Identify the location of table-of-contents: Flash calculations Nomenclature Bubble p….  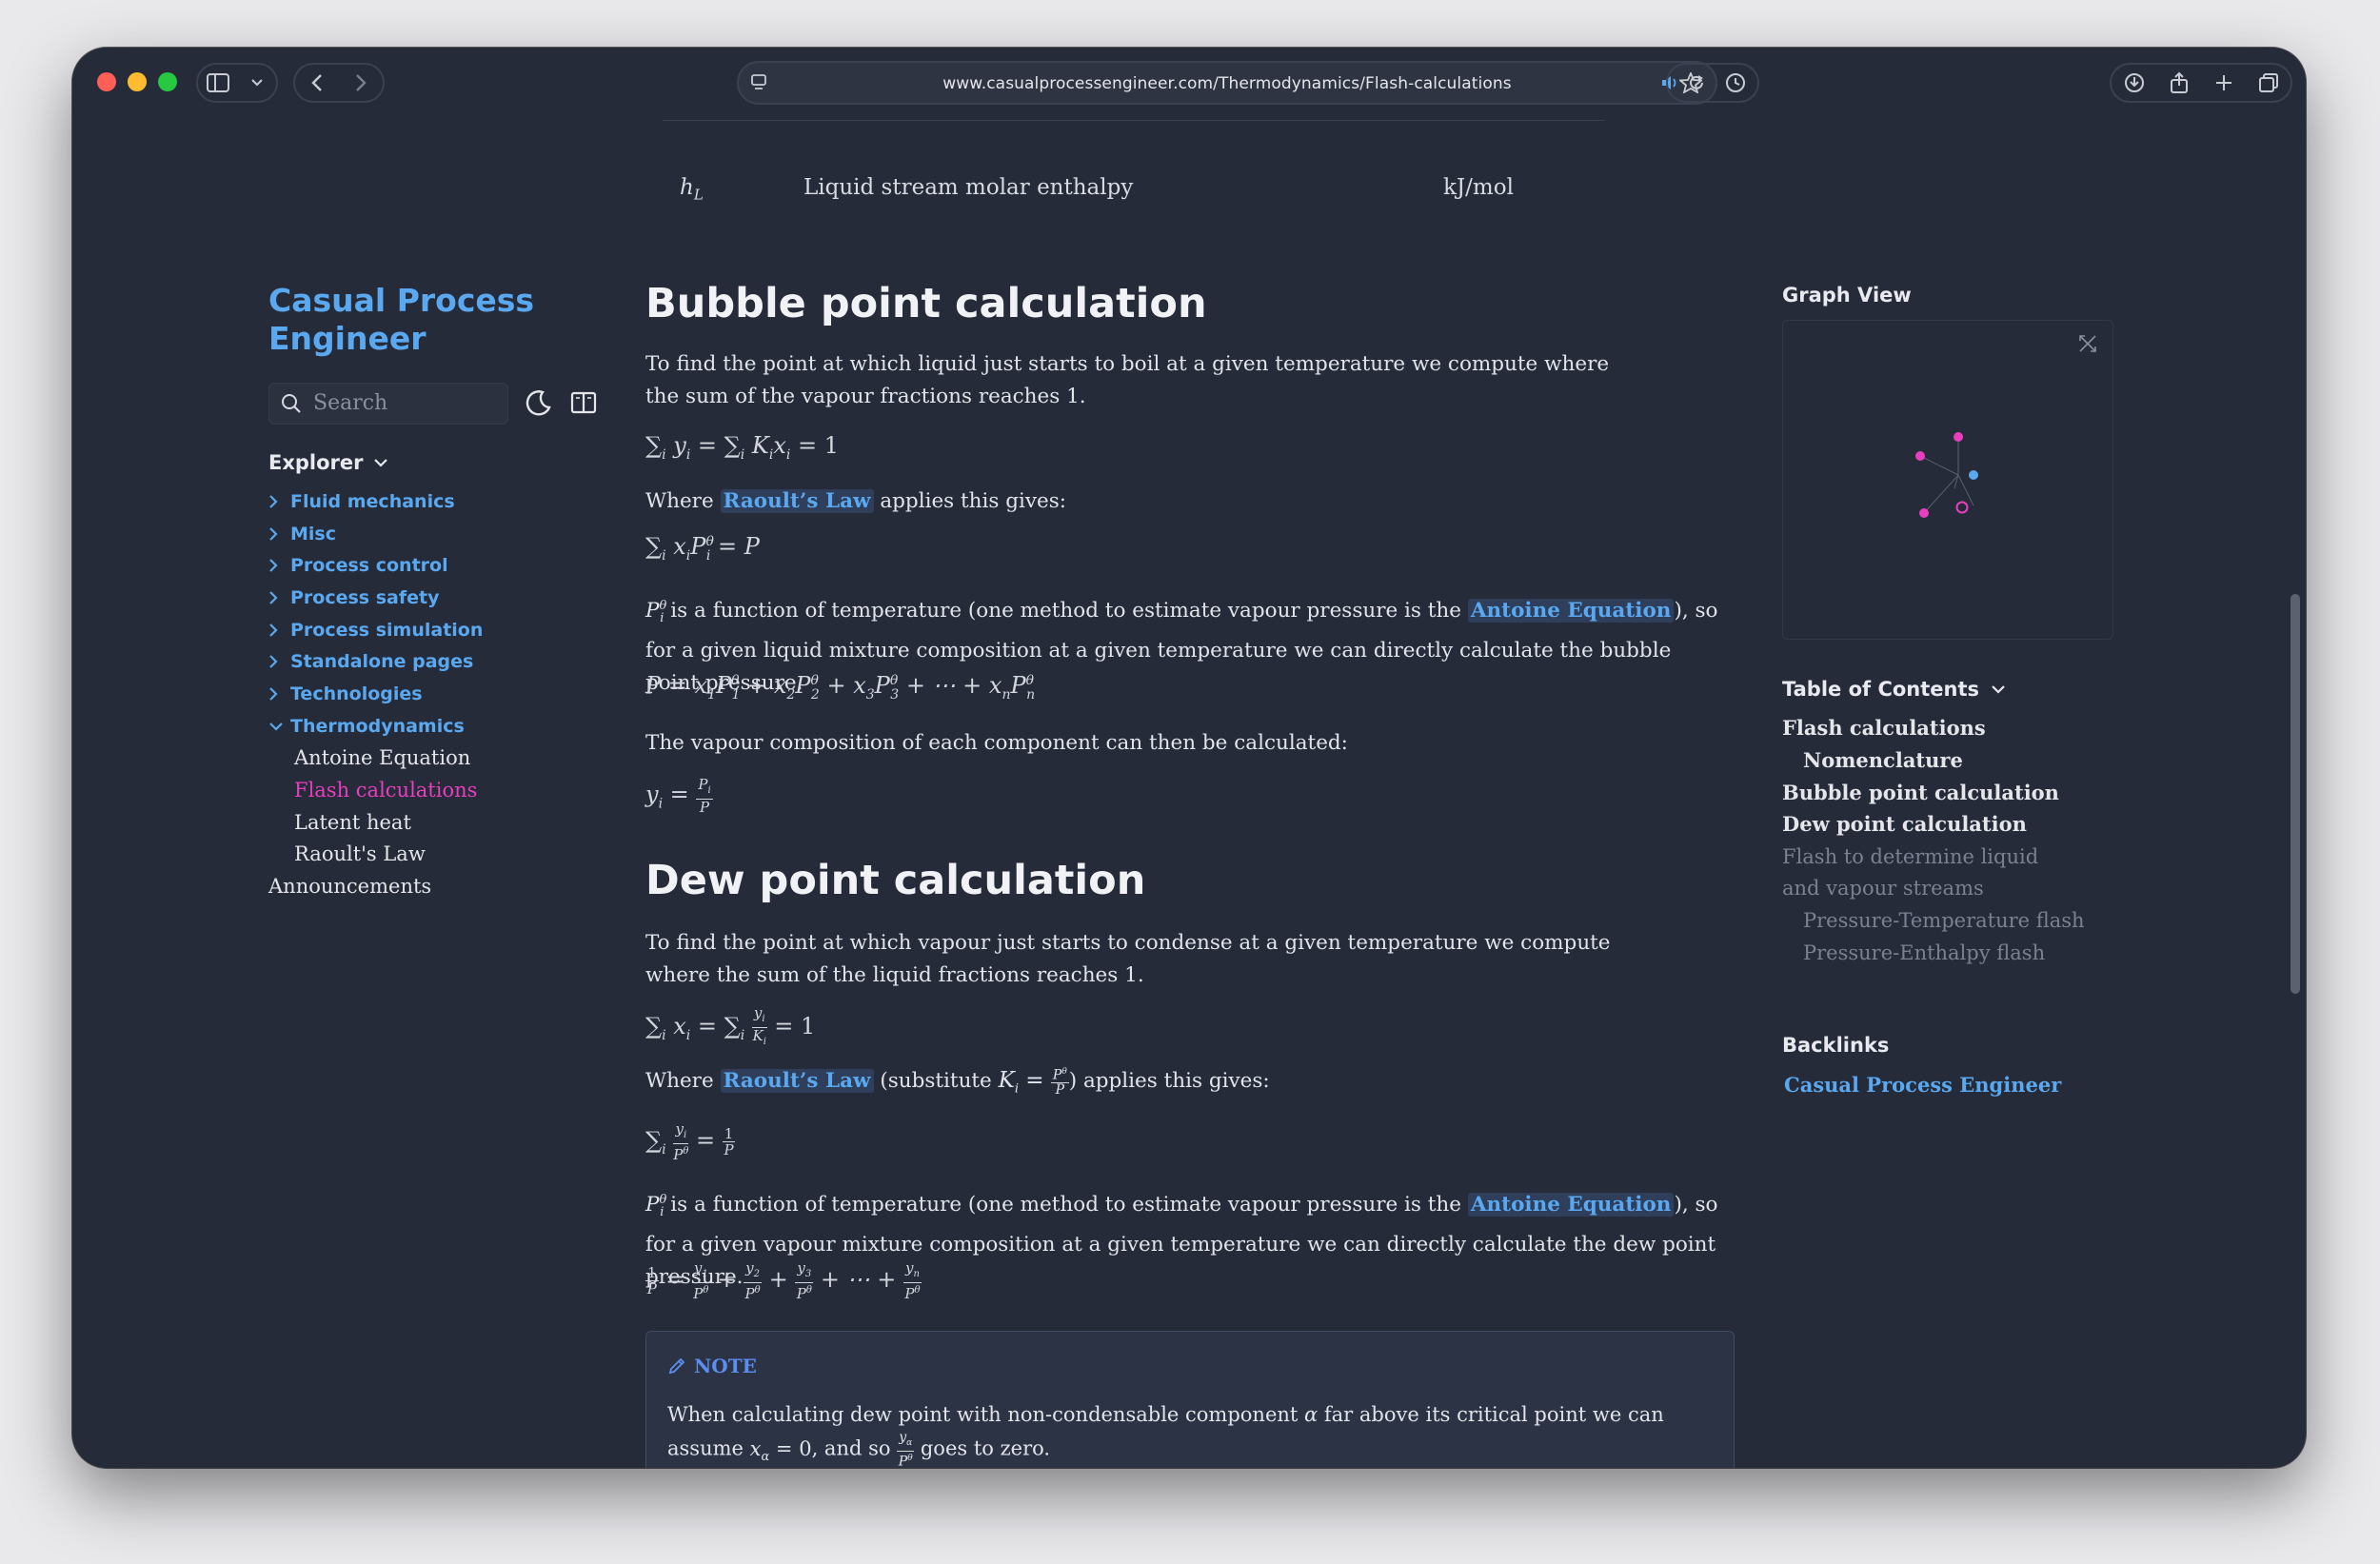
(1933, 840).